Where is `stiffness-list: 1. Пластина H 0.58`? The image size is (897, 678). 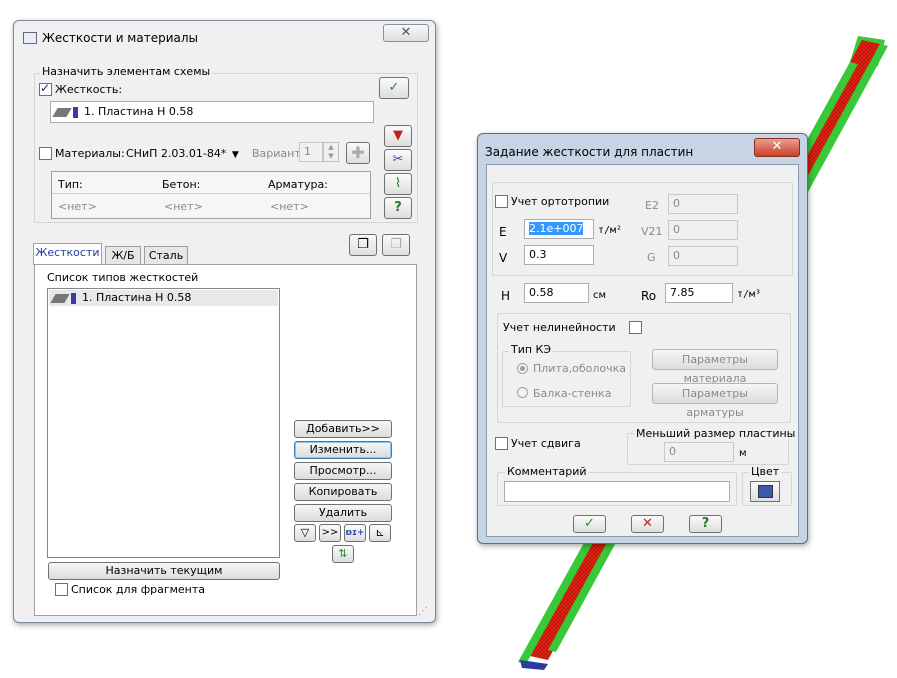 stiffness-list: 1. Пластина H 0.58 is located at coordinates (163, 423).